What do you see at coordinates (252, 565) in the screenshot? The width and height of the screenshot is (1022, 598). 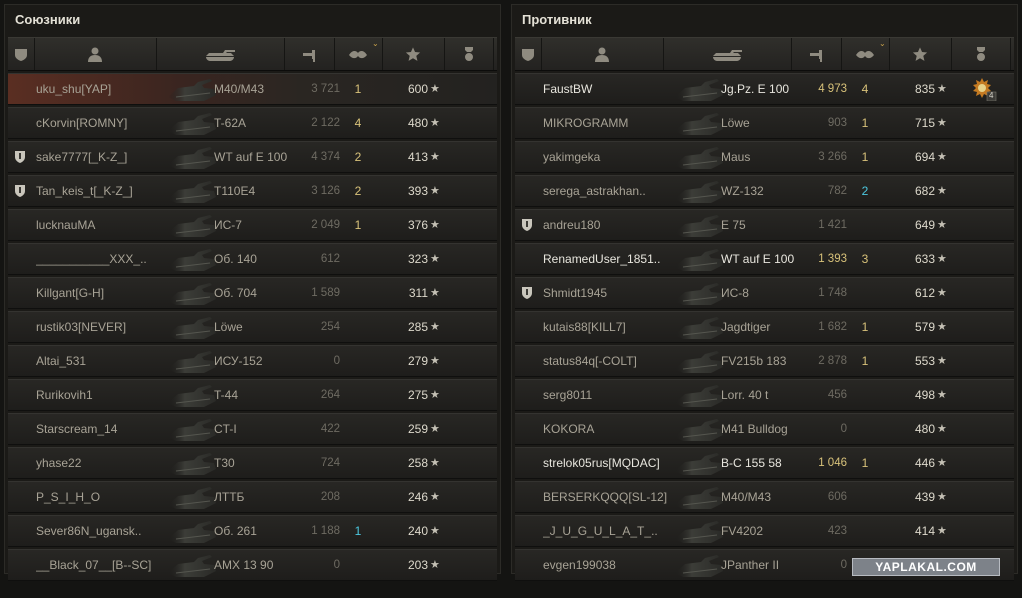 I see `player-row: __Black_07__[B--SC] AMX 13 90 0 203 ★` at bounding box center [252, 565].